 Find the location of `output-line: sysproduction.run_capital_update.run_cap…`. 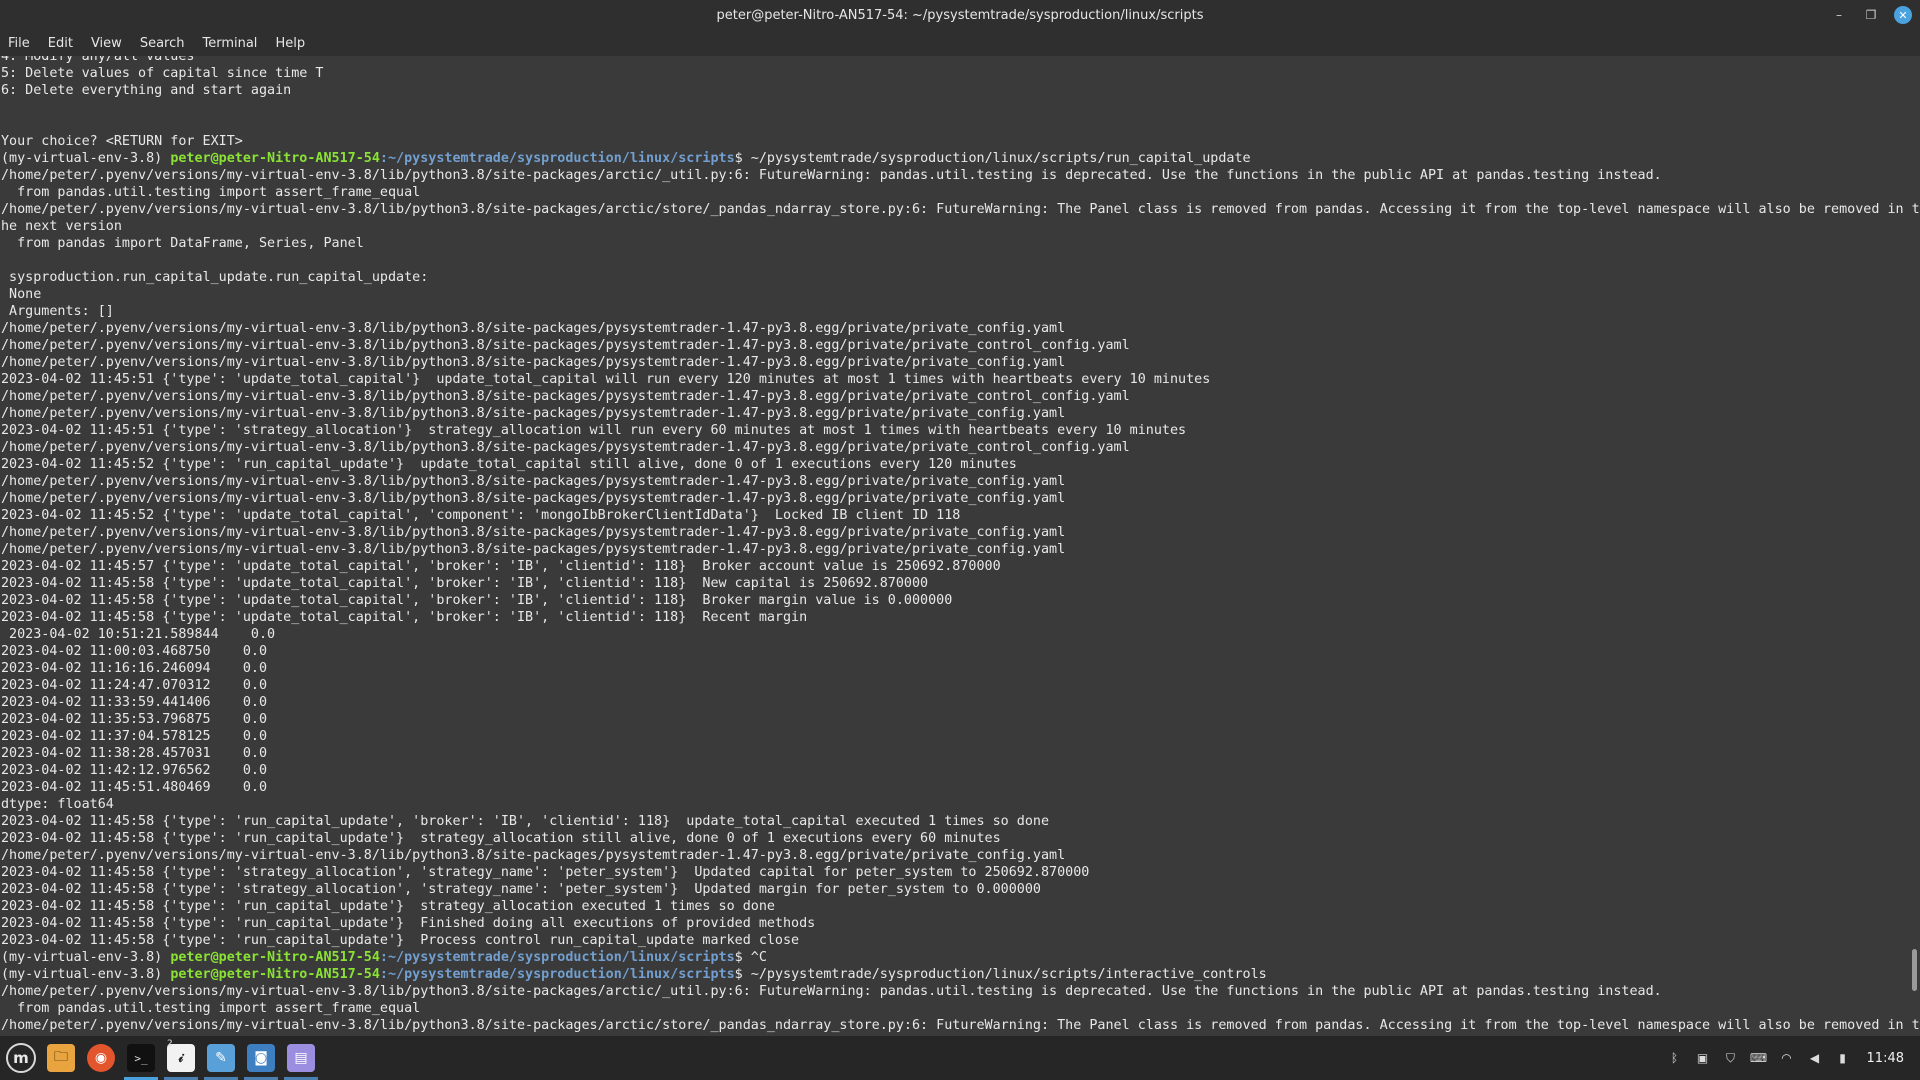

output-line: sysproduction.run_capital_update.run_cap… is located at coordinates (215, 277).